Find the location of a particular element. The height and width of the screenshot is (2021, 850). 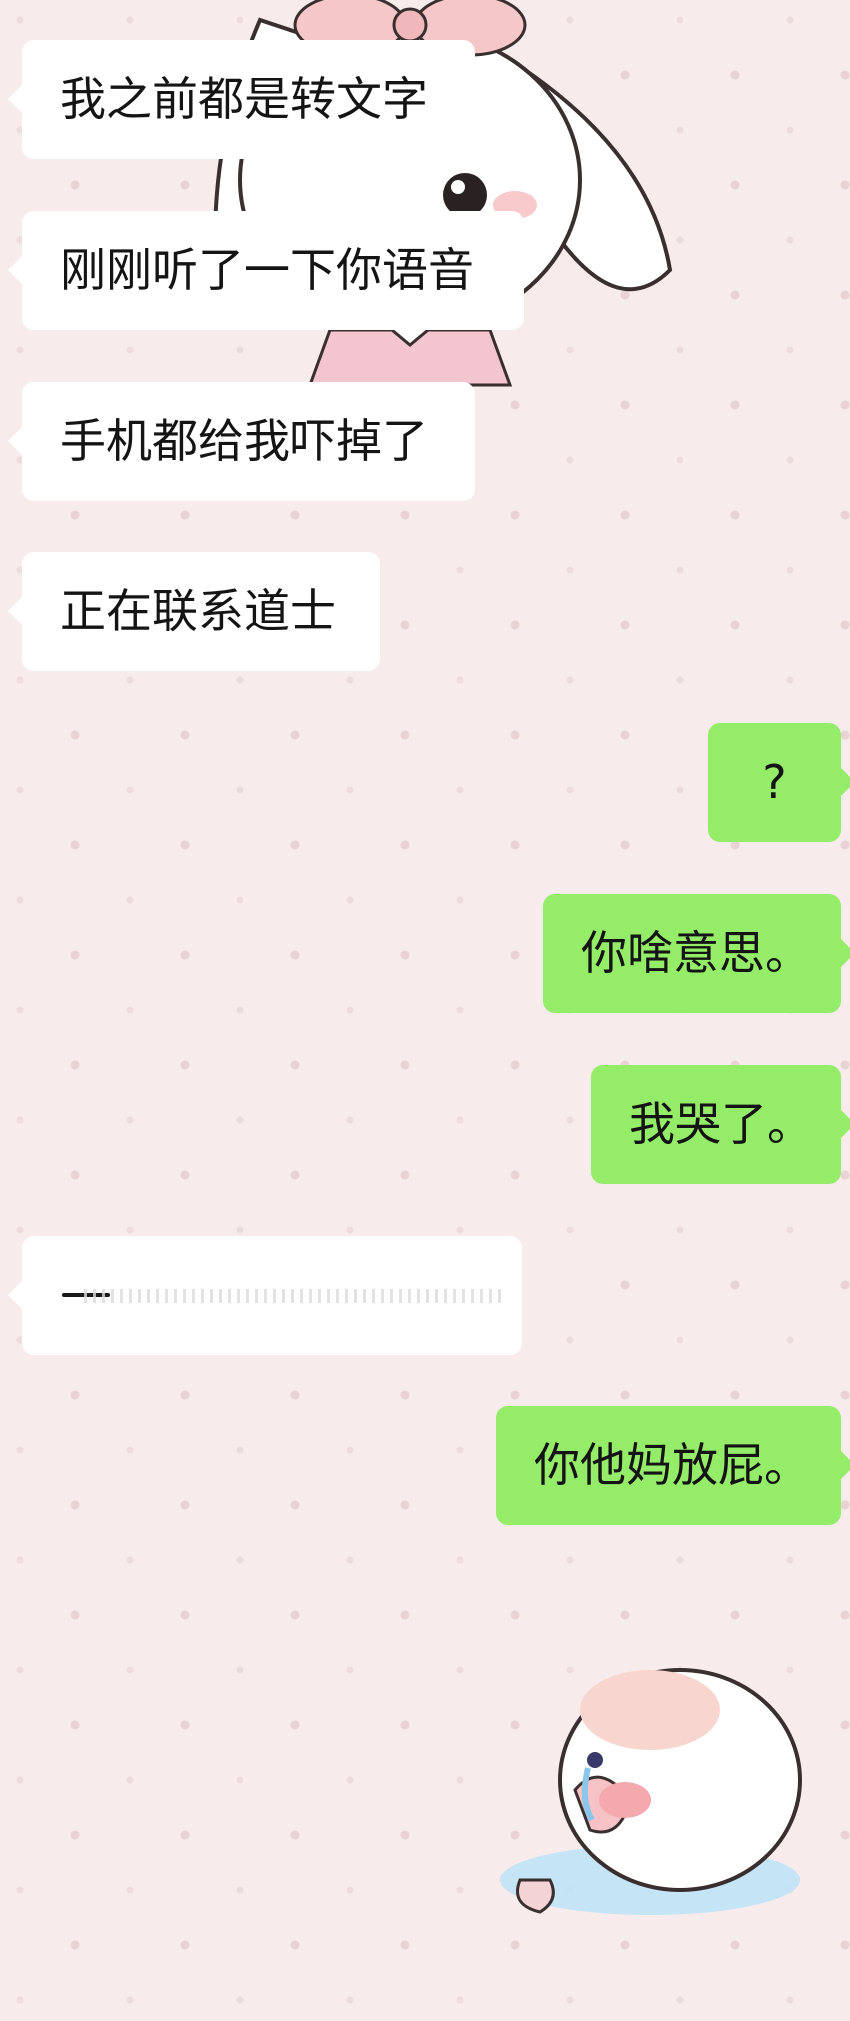

message-bubble-outgoing: 你啥意思。 is located at coordinates (696, 953).